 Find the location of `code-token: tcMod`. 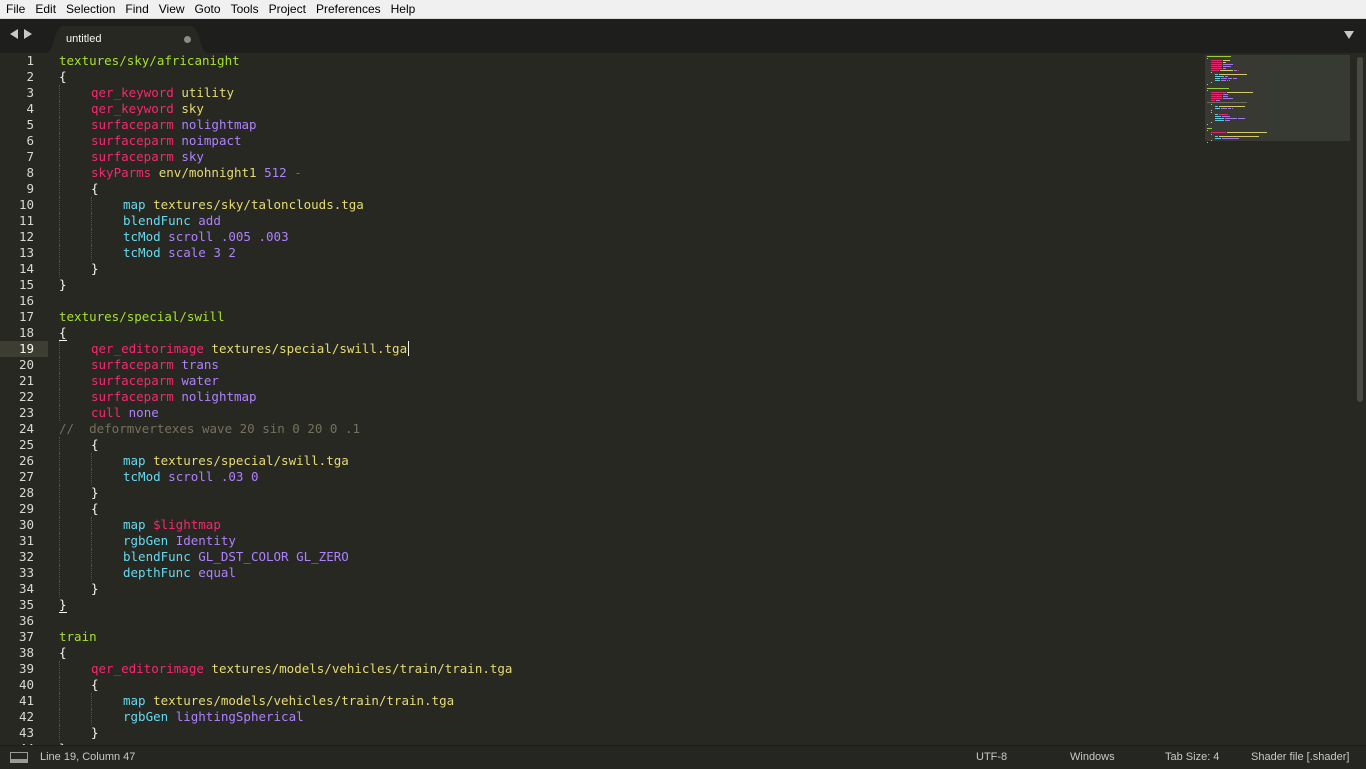

code-token: tcMod is located at coordinates (142, 476).